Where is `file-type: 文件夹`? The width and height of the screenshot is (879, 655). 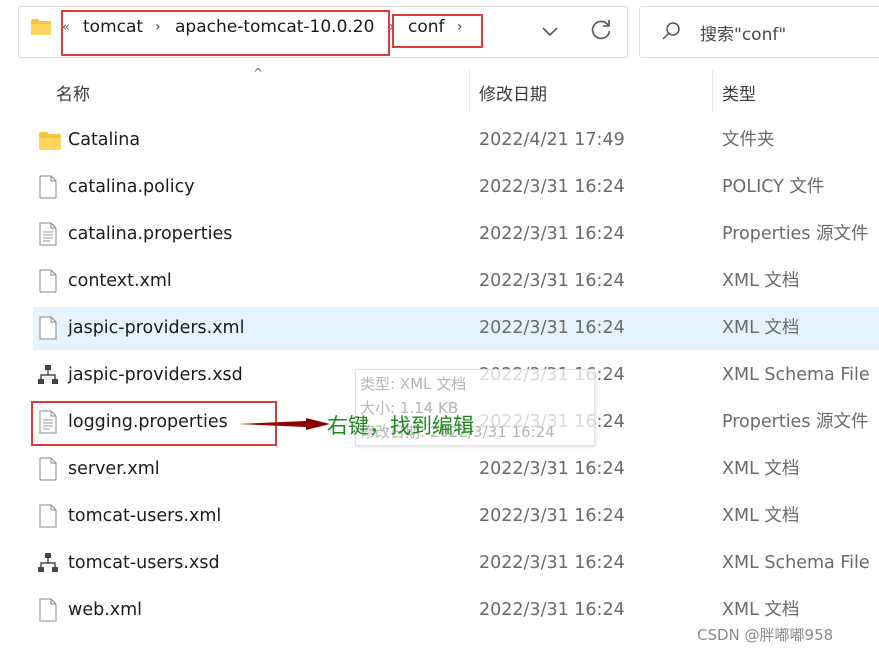 file-type: 文件夹 is located at coordinates (748, 140).